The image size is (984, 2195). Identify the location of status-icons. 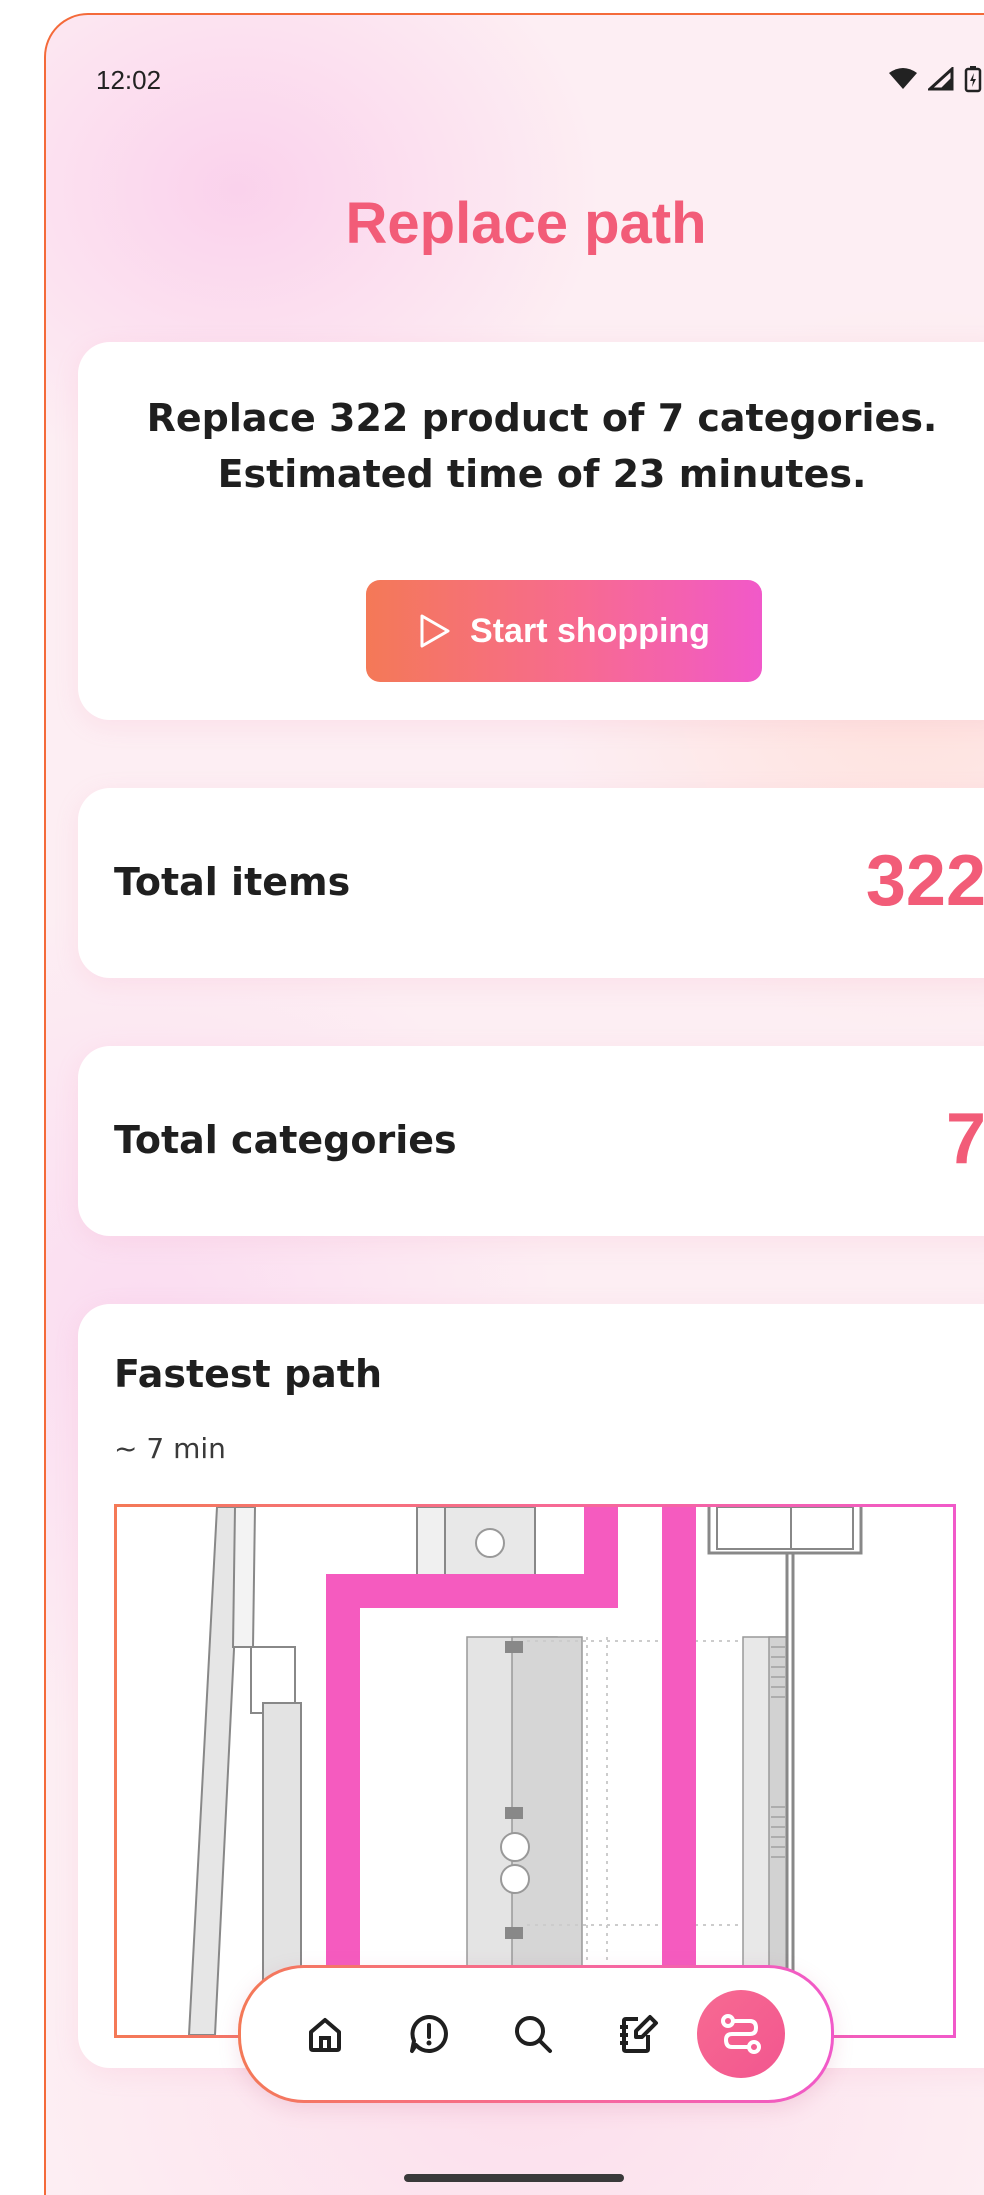
(935, 79).